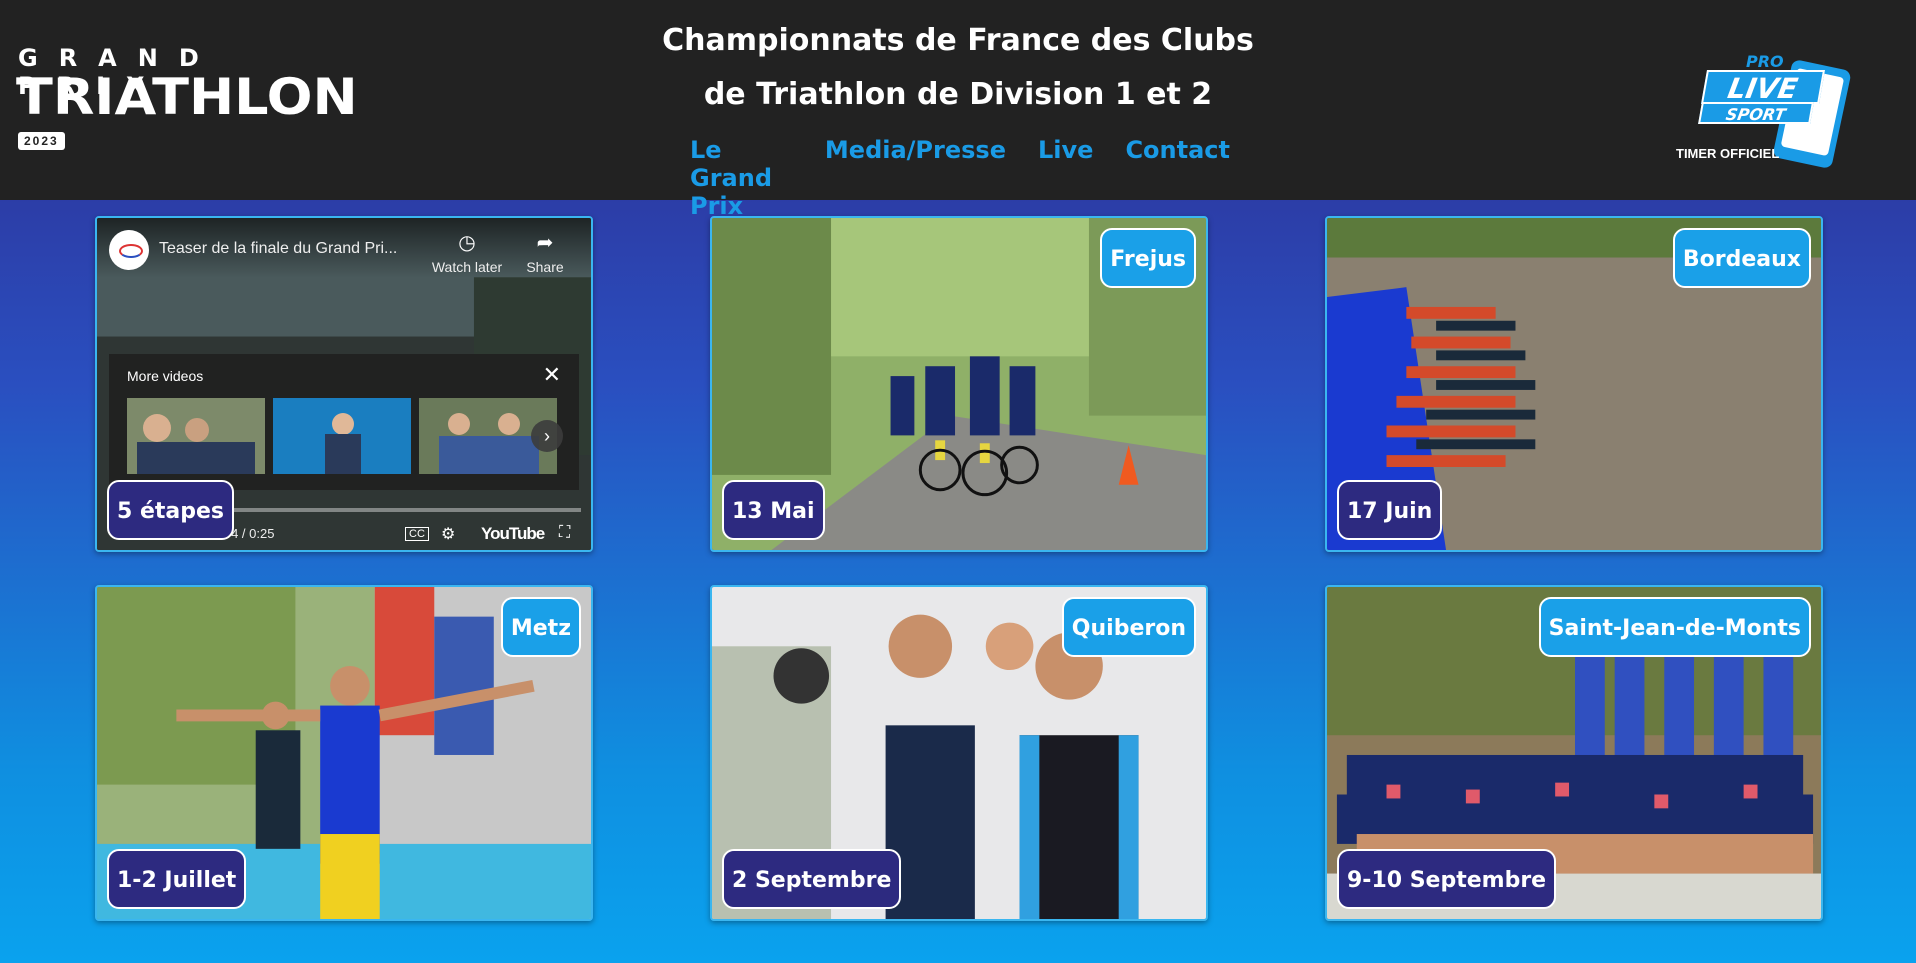 Image resolution: width=1916 pixels, height=963 pixels. What do you see at coordinates (1756, 113) in the screenshot?
I see `logo-sport-text: SPORT` at bounding box center [1756, 113].